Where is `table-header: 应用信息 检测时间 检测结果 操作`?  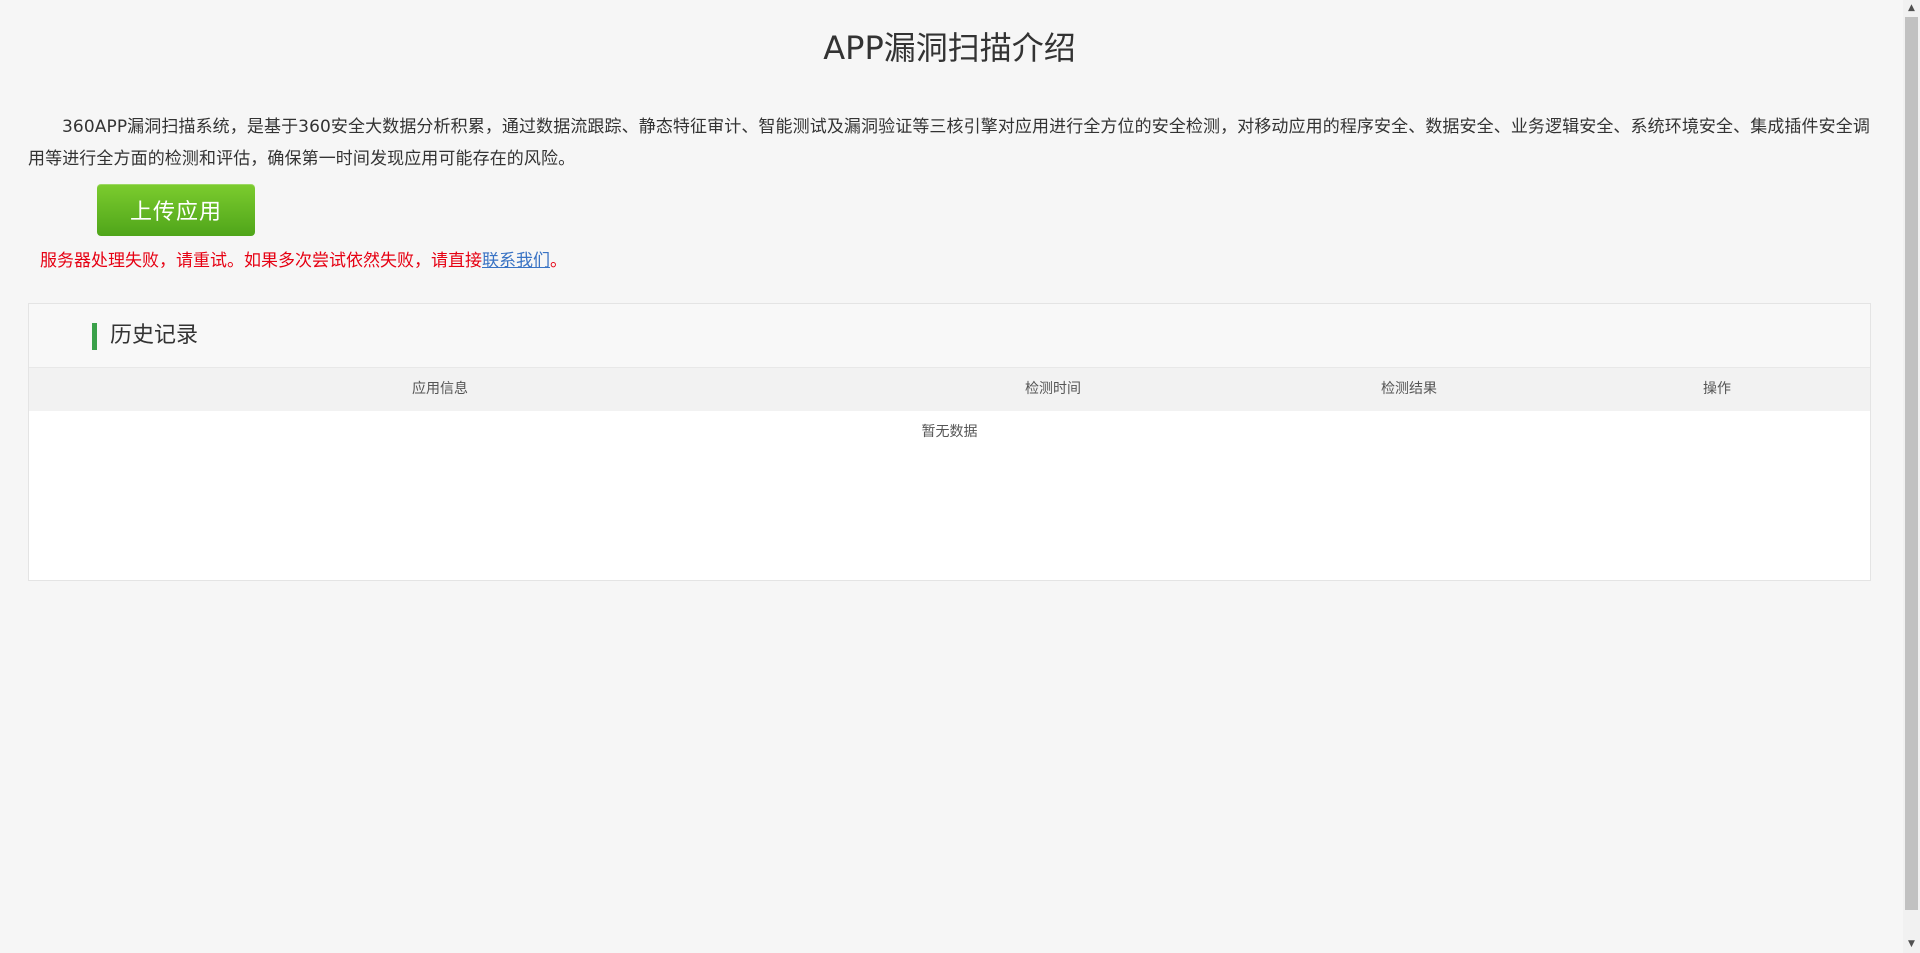
table-header: 应用信息 检测时间 检测结果 操作 is located at coordinates (949, 389).